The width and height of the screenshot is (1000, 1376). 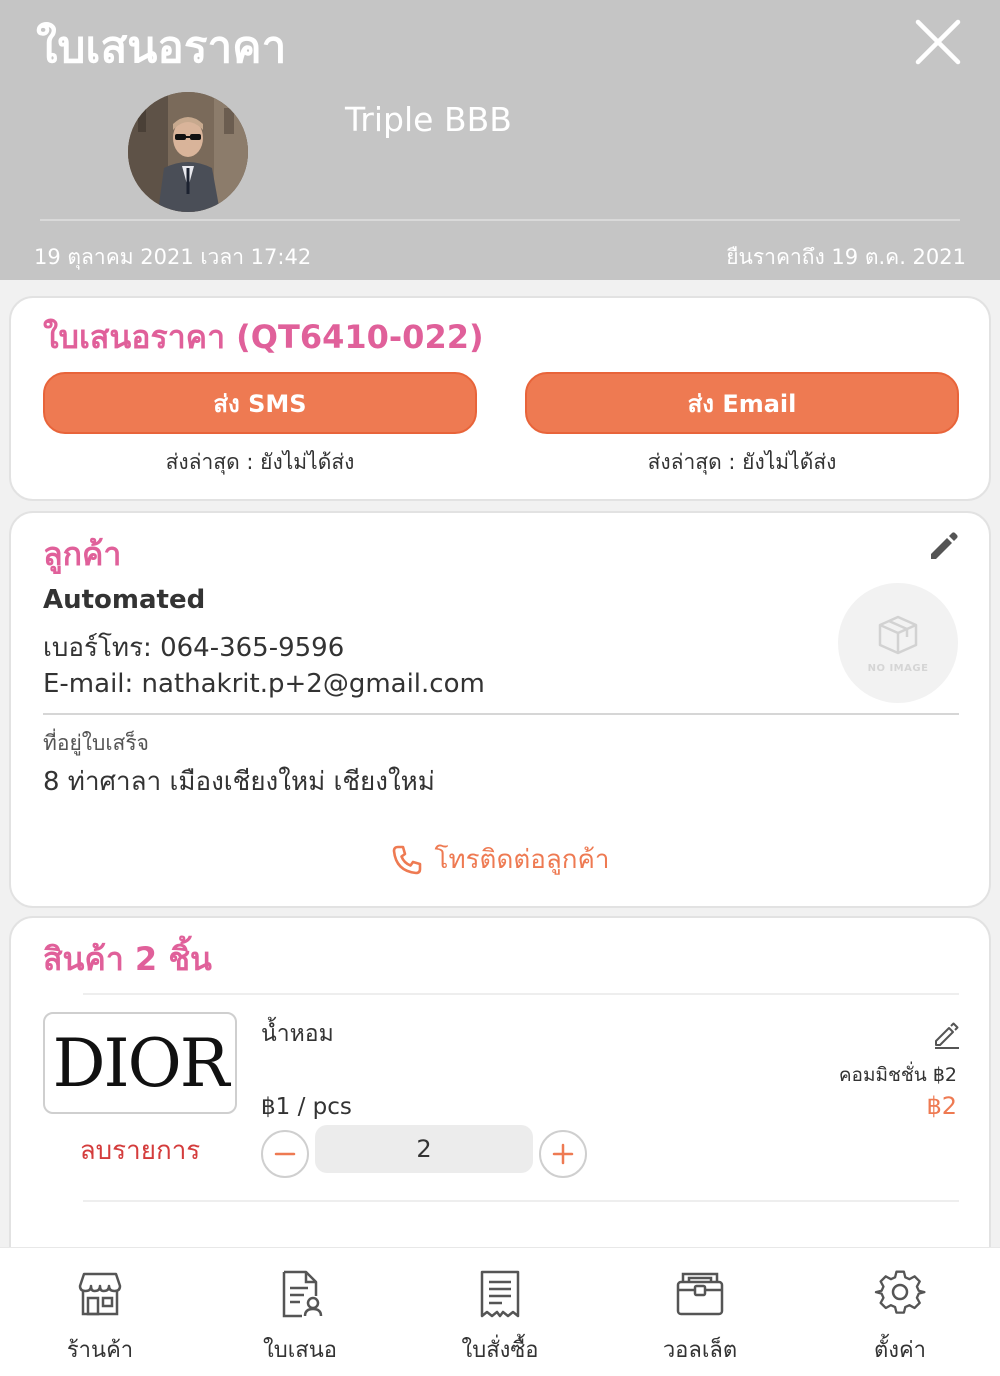 What do you see at coordinates (897, 1075) in the screenshot?
I see `commission-value: คอมมิชชั่น ฿2` at bounding box center [897, 1075].